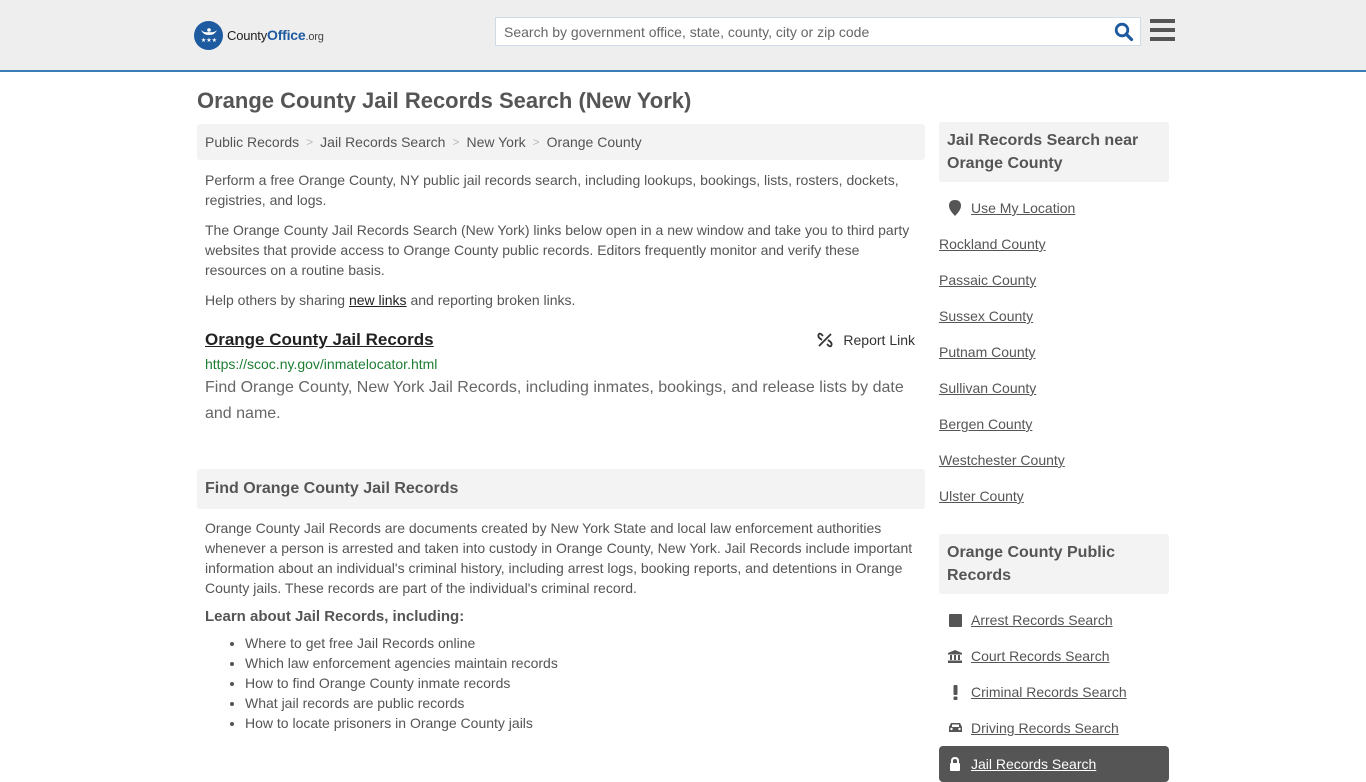  What do you see at coordinates (1054, 280) in the screenshot?
I see `nearby-county-item: Passaic County` at bounding box center [1054, 280].